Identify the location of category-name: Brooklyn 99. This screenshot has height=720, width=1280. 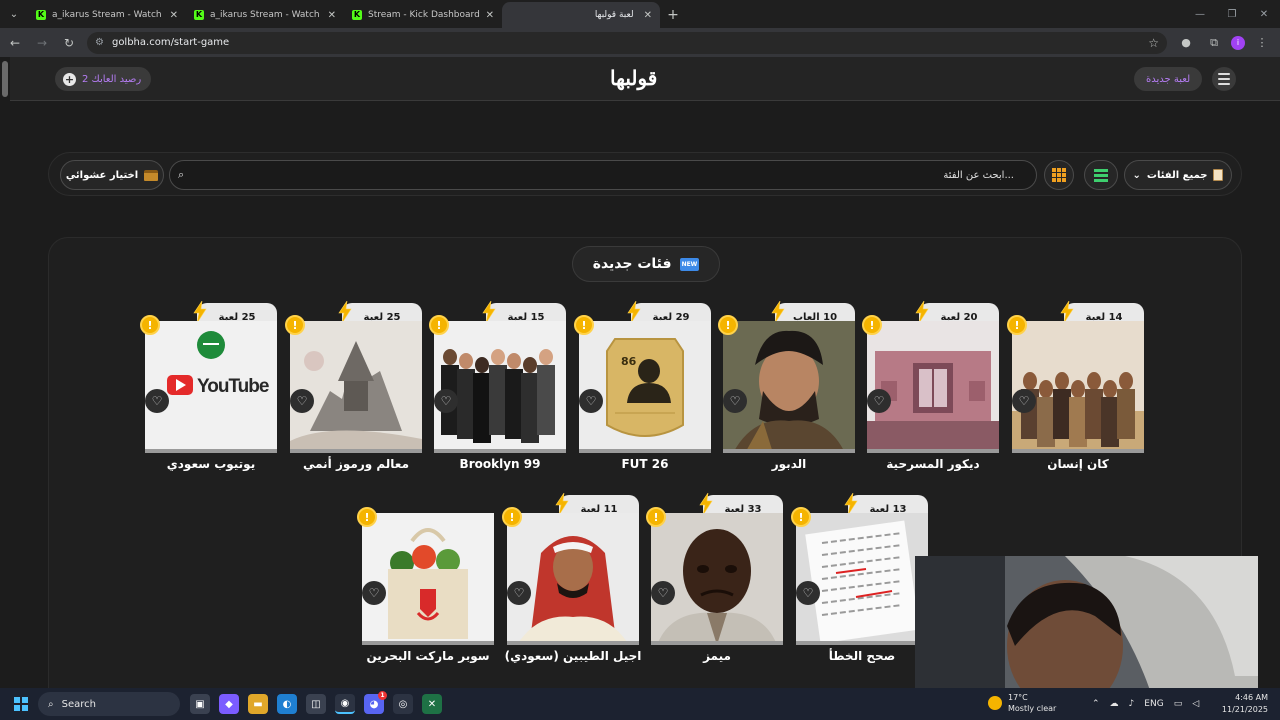
(500, 464).